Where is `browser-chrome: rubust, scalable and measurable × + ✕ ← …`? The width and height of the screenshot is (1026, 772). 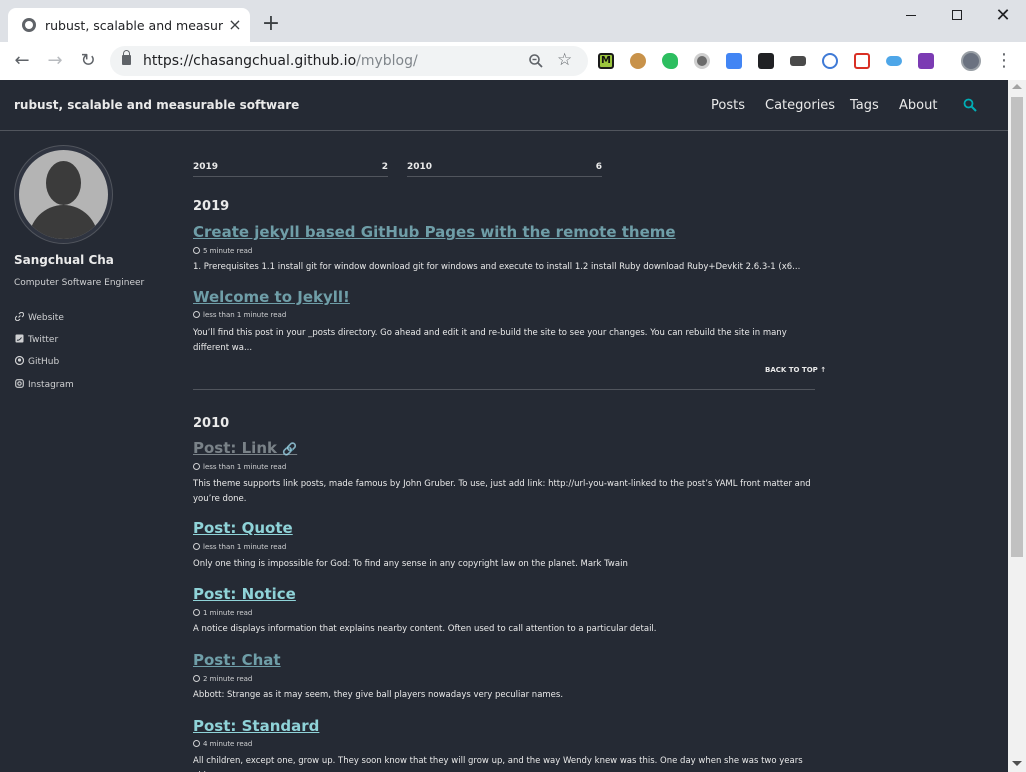 browser-chrome: rubust, scalable and measurable × + ✕ ← … is located at coordinates (513, 40).